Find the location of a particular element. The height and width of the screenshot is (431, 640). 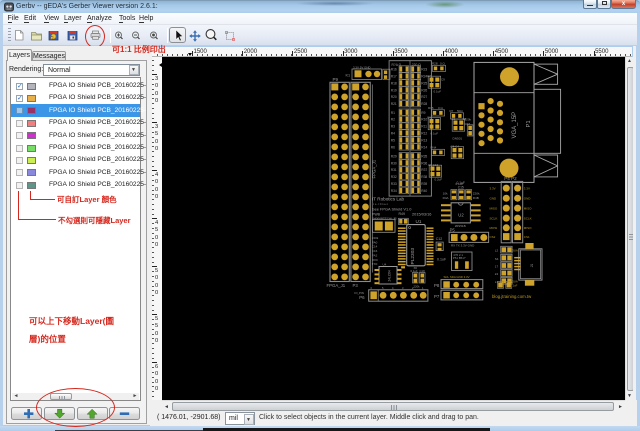

svg-text: RX TX 3.3V GND is located at coordinates (463, 245).